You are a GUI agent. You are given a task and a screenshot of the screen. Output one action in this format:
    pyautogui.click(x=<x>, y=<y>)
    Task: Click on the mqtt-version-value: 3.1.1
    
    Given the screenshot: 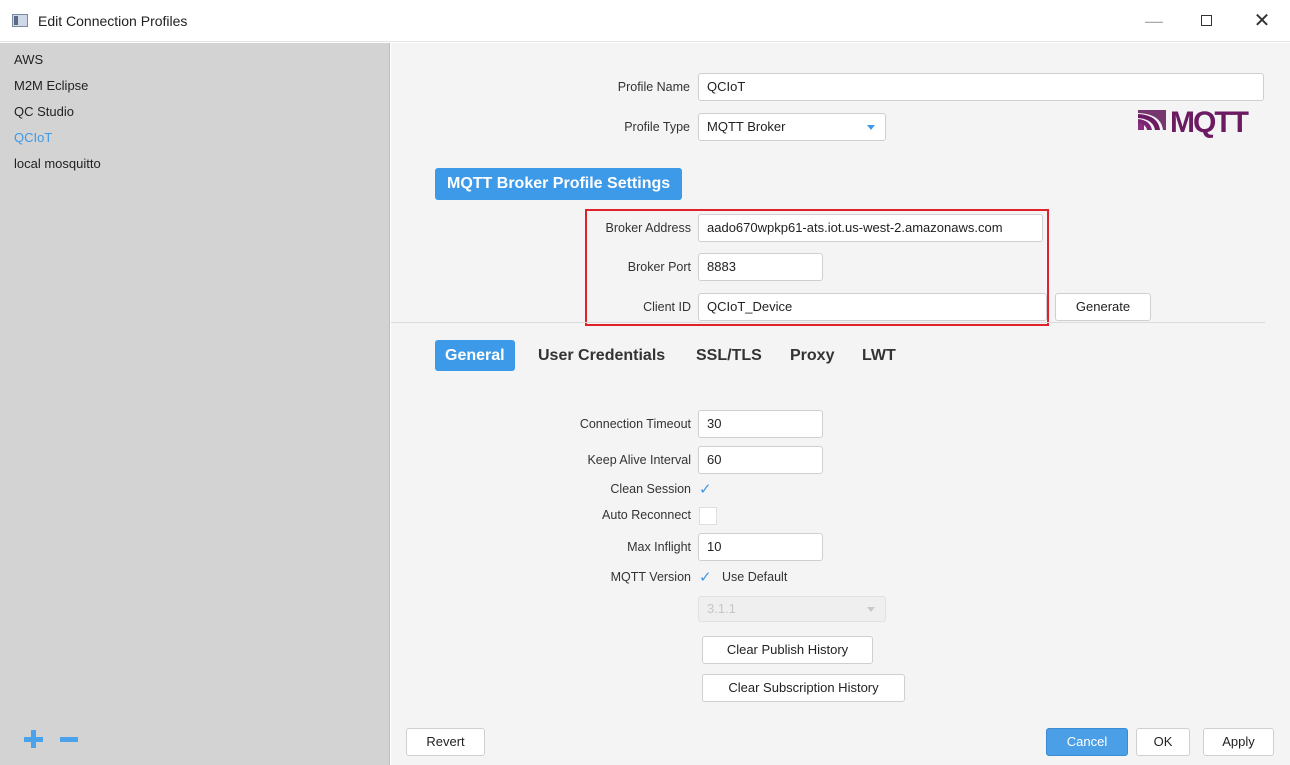 What is the action you would take?
    pyautogui.click(x=721, y=608)
    